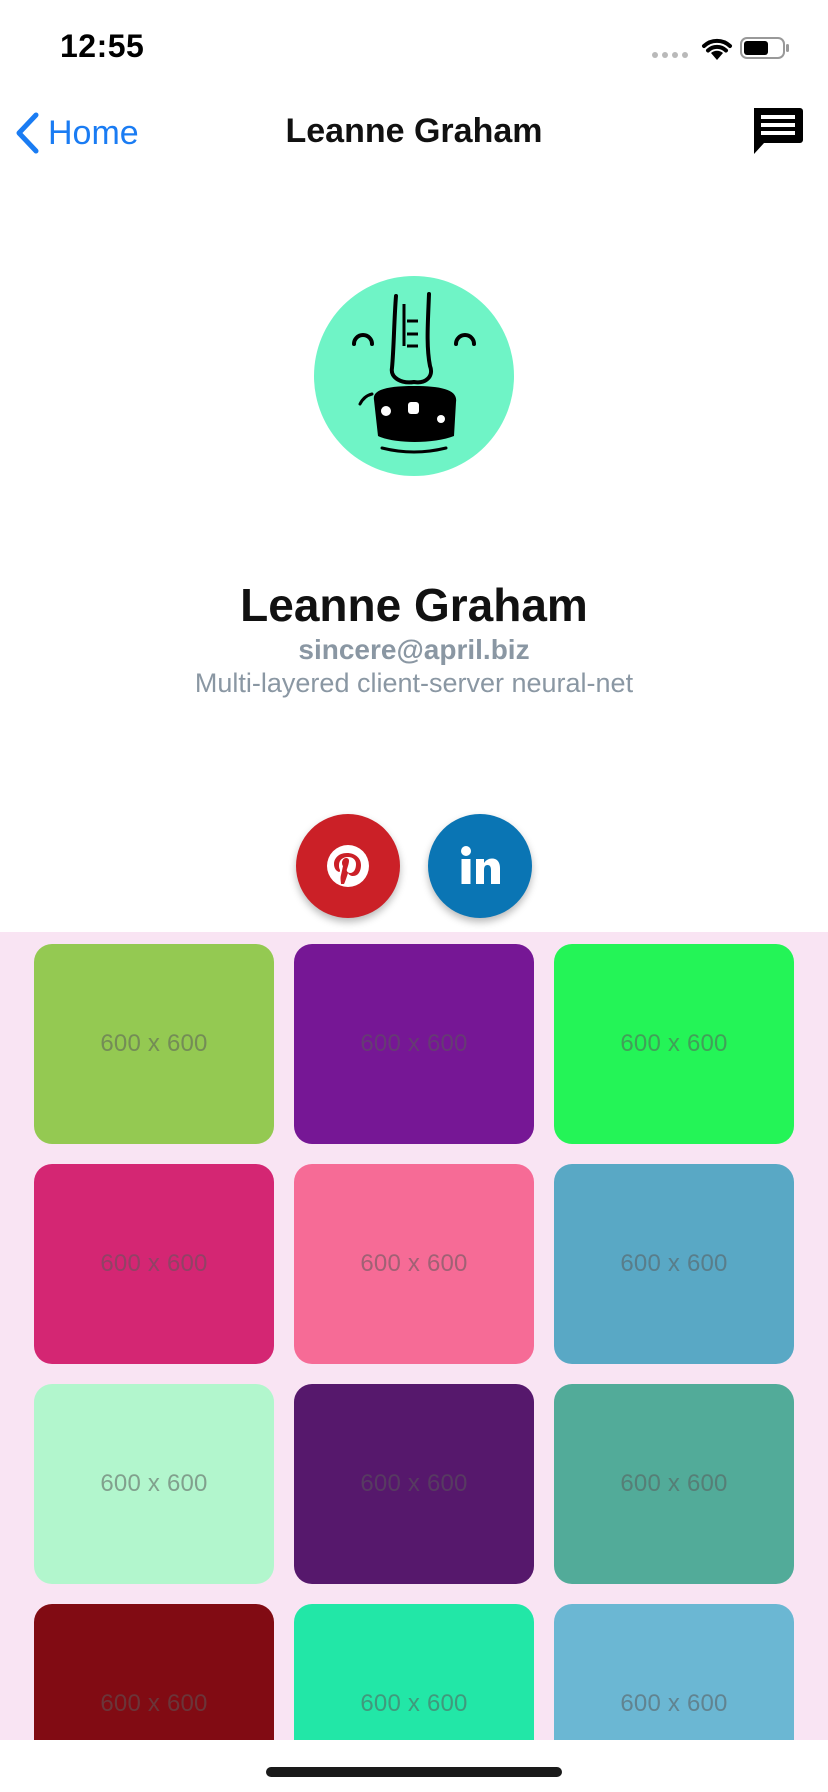 This screenshot has height=1792, width=828. I want to click on pinterest-button, so click(348, 866).